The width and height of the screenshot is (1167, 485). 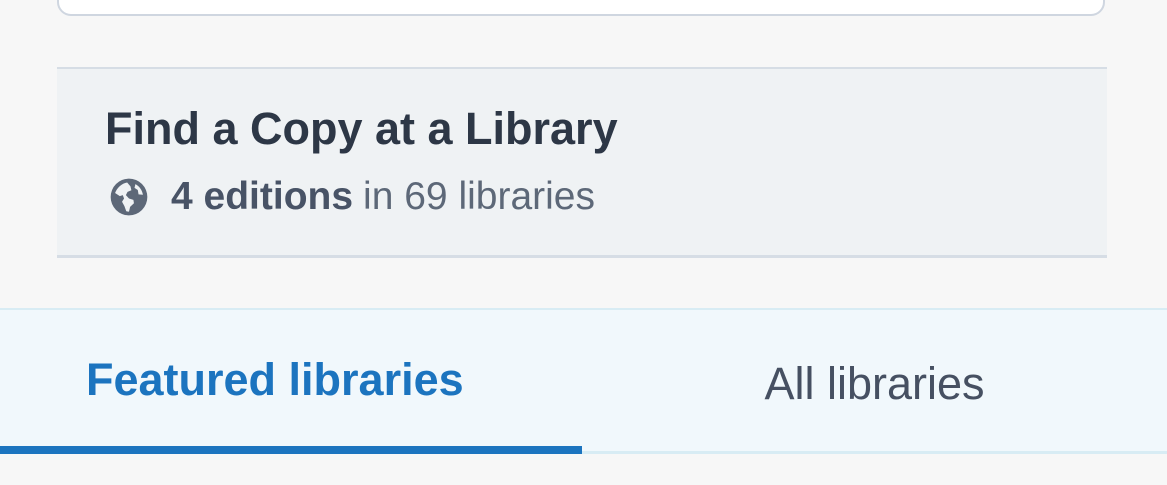 What do you see at coordinates (479, 196) in the screenshot?
I see `libraries-count-text: in 69 libraries` at bounding box center [479, 196].